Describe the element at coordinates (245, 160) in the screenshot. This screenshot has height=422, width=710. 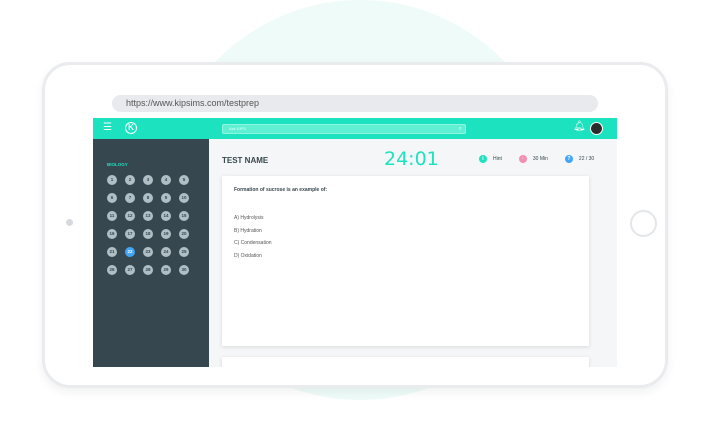
I see `page-title: TEST NAME` at that location.